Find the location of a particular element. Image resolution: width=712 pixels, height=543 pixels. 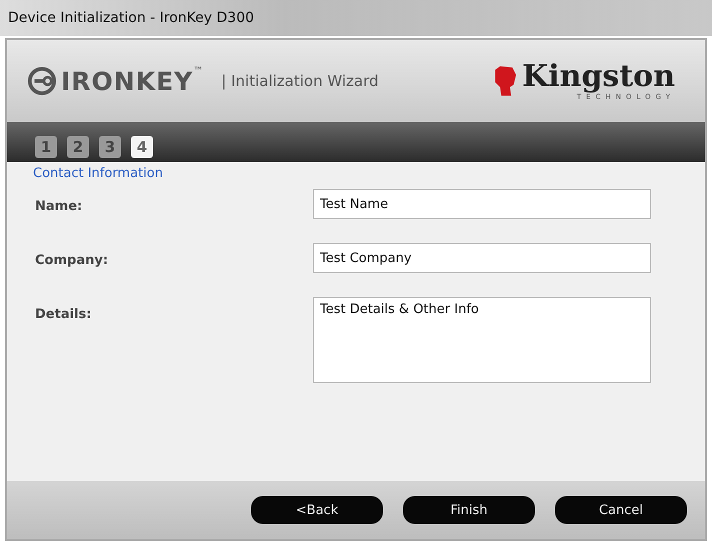

trademark-mark: ™ is located at coordinates (198, 71).